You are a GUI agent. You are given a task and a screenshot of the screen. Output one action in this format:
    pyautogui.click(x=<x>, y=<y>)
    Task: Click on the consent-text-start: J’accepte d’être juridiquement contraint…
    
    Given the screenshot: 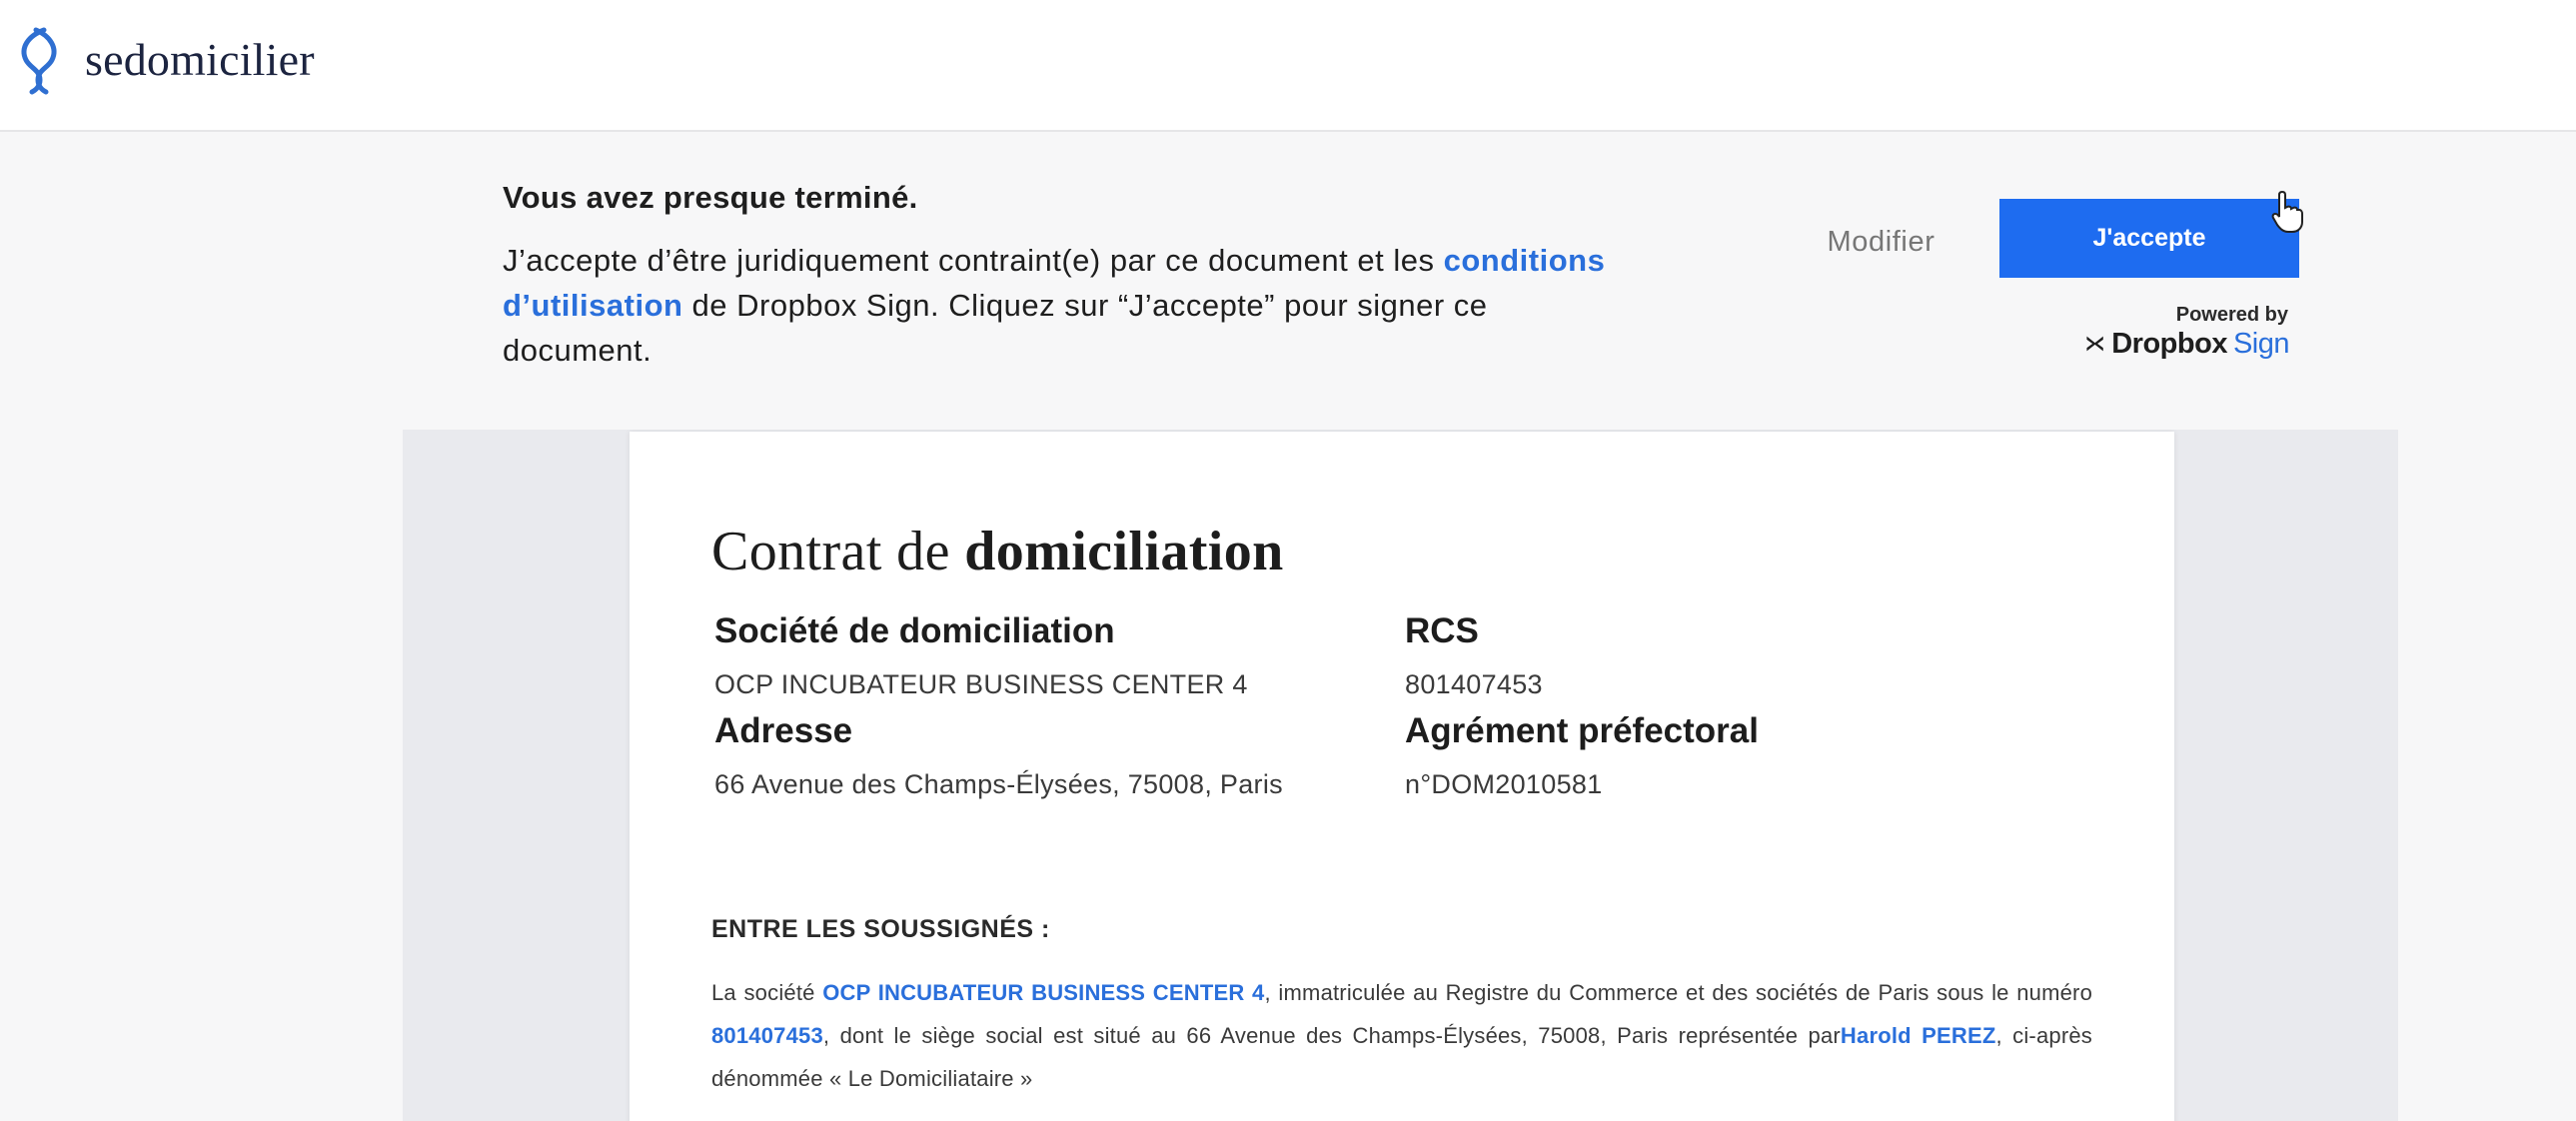 What is the action you would take?
    pyautogui.click(x=973, y=260)
    